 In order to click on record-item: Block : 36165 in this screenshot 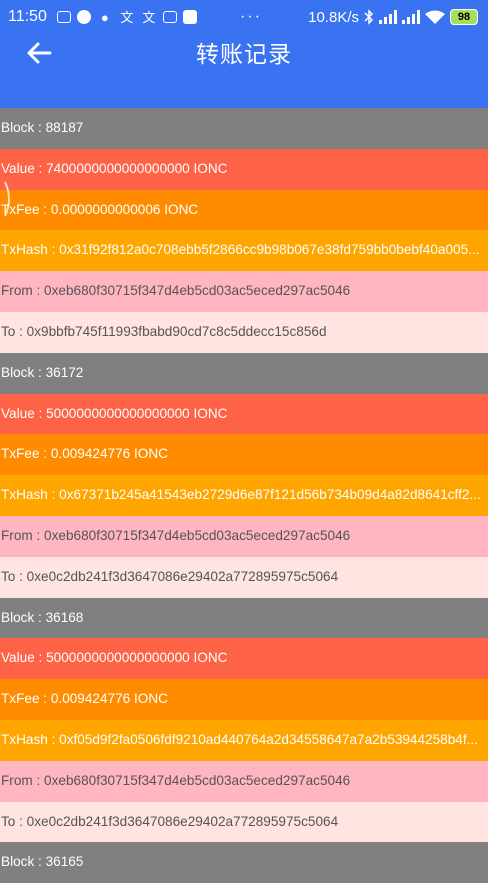, I will do `click(244, 862)`.